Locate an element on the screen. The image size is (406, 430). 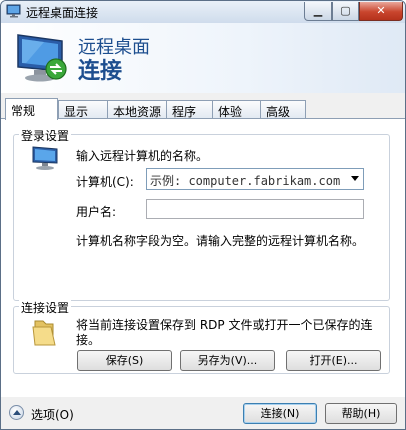
minimize-icon: ▁ is located at coordinates (318, 10).